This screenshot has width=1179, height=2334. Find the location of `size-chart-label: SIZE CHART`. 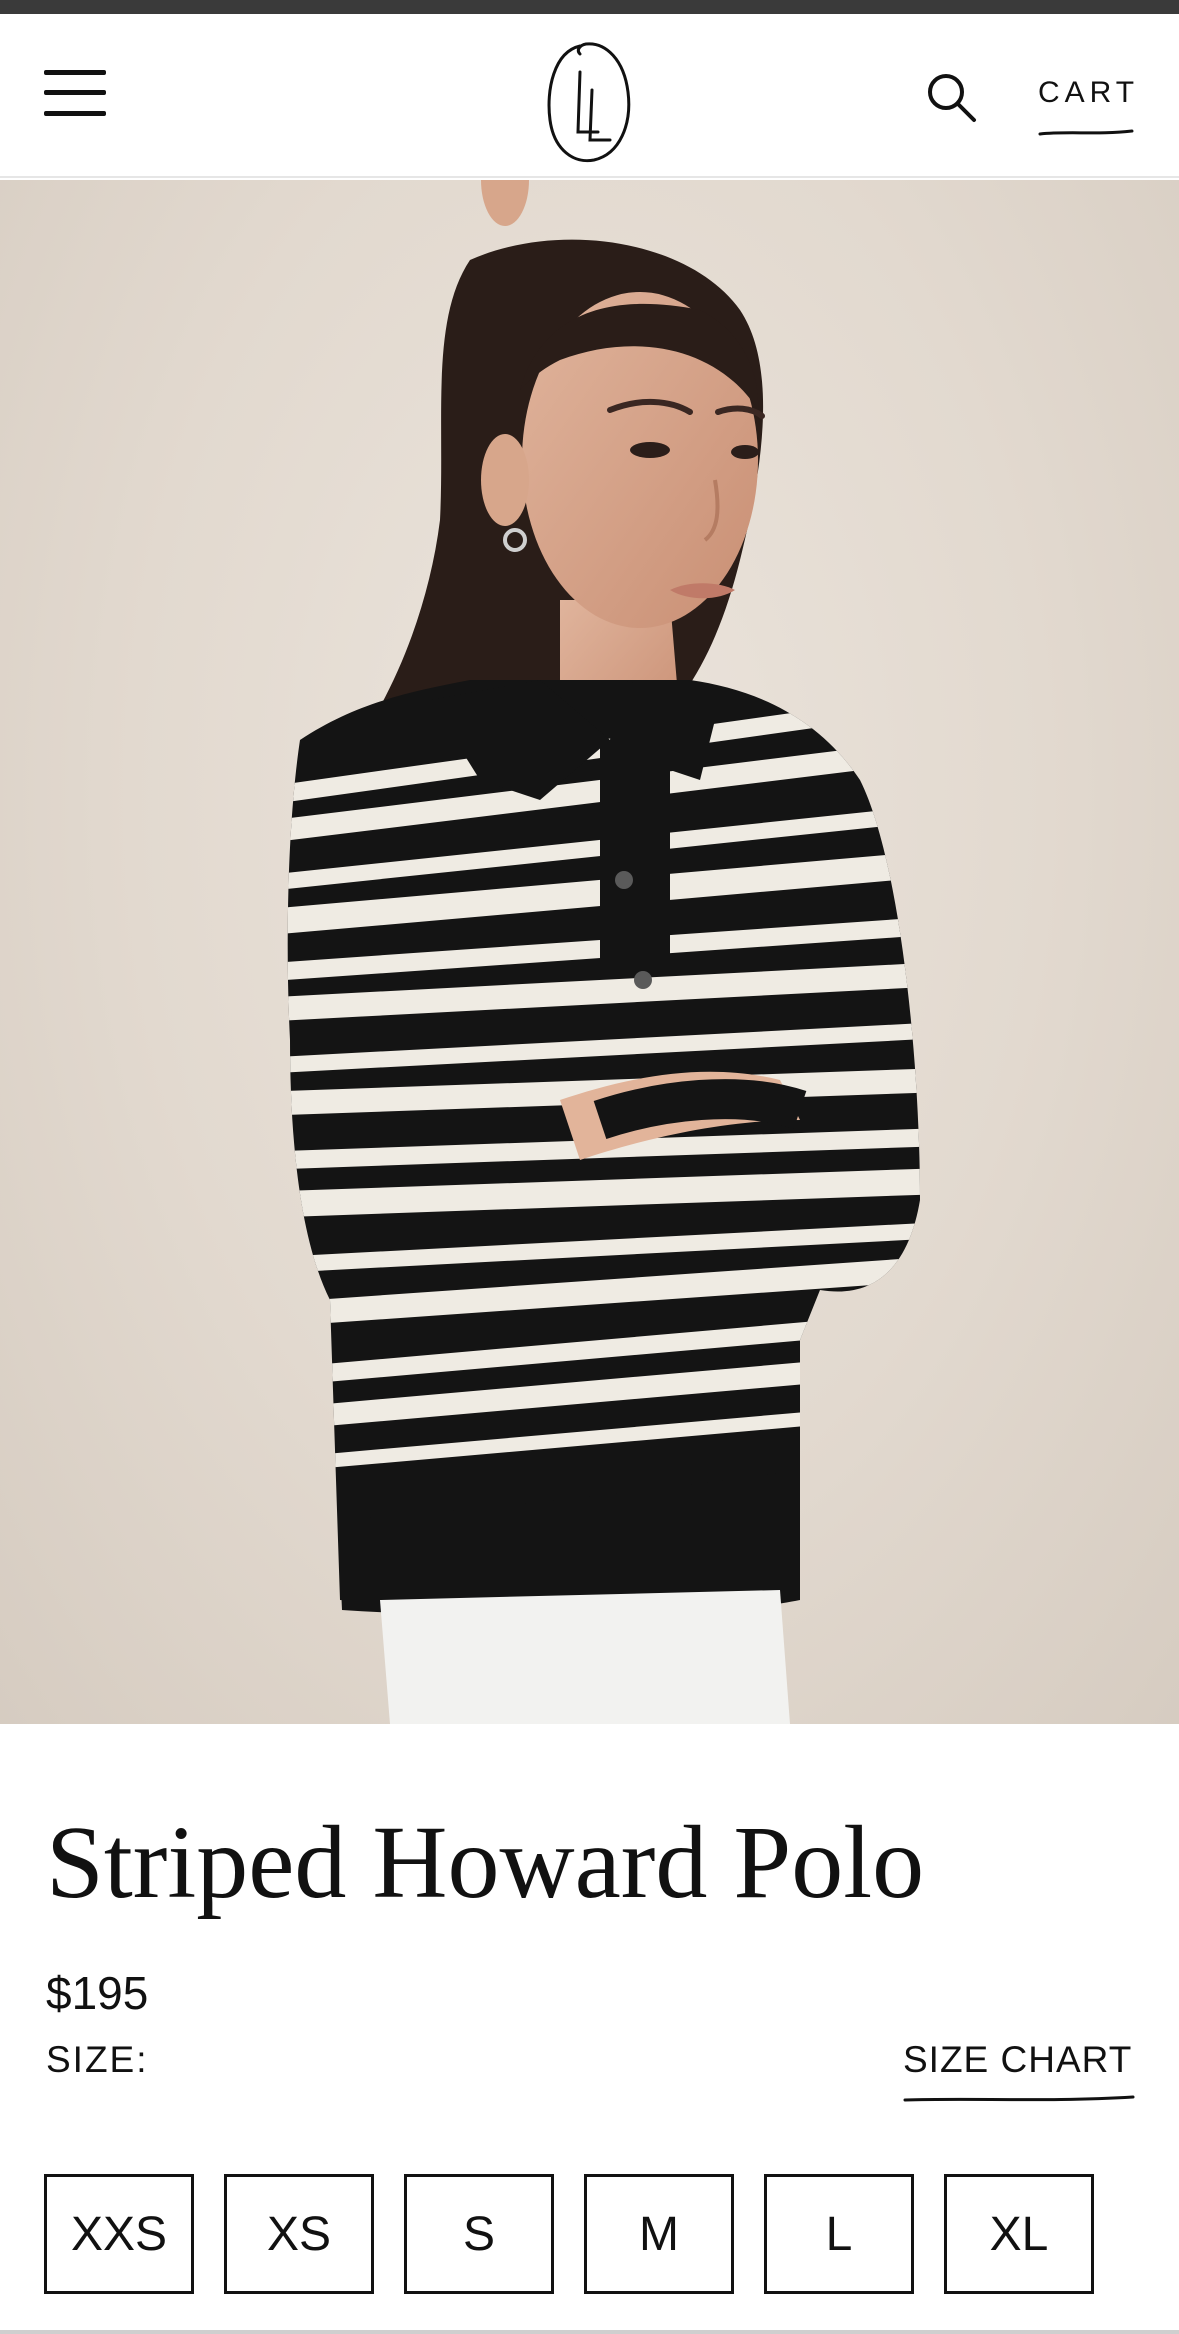

size-chart-label: SIZE CHART is located at coordinates (1018, 2059).